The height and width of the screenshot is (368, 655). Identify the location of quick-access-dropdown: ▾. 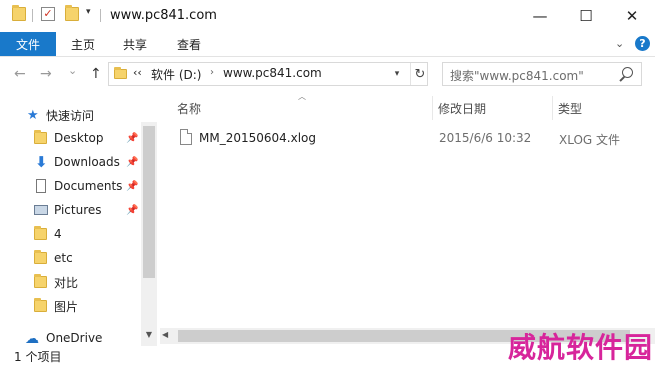
(88, 12).